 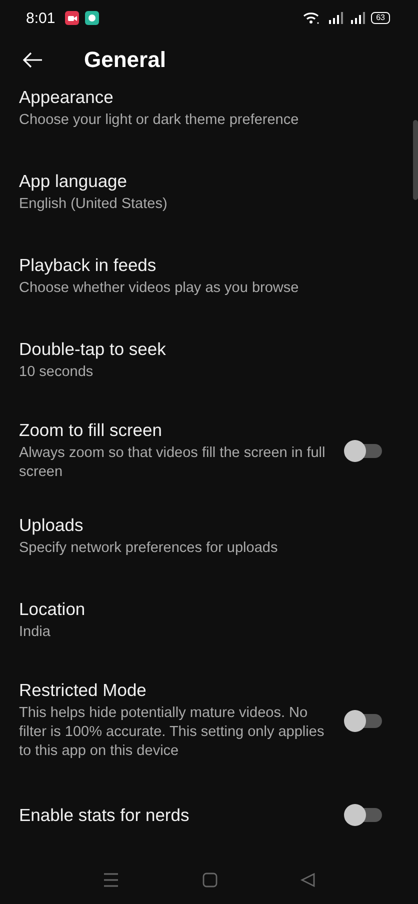 I want to click on setting-description: Choose whether videos play as you browse, so click(x=159, y=288).